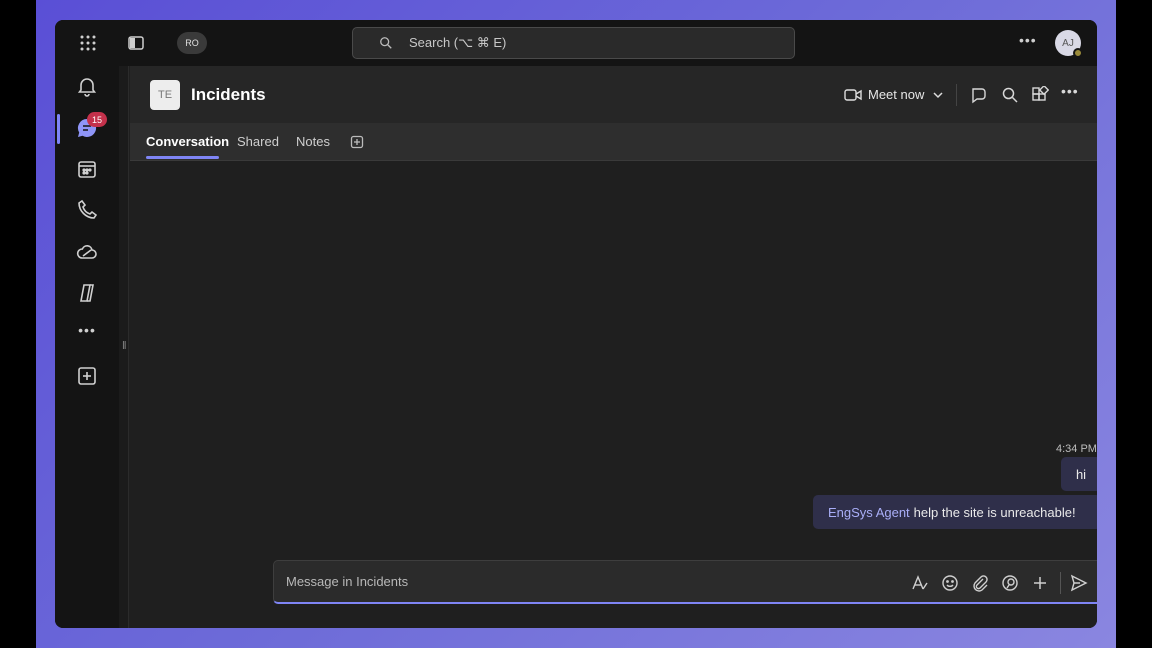 This screenshot has height=648, width=1152. What do you see at coordinates (613, 142) in the screenshot?
I see `channel-tabs: Conversation Shared Notes` at bounding box center [613, 142].